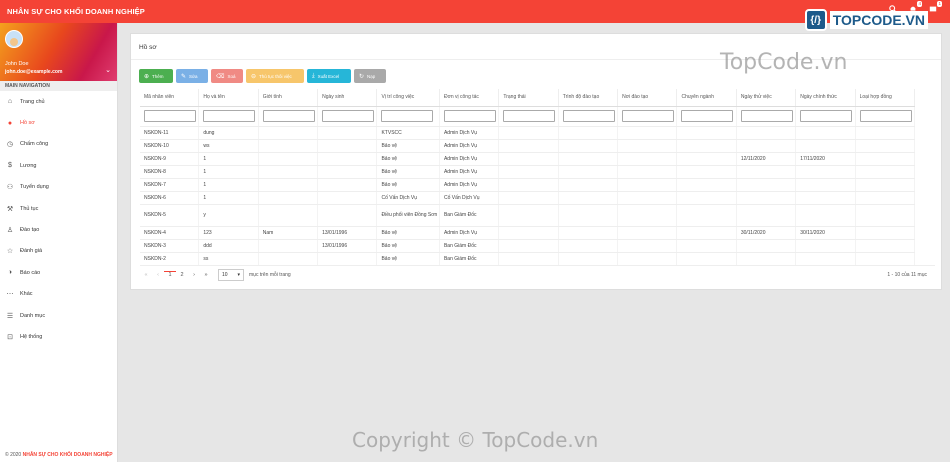 Image resolution: width=950 pixels, height=462 pixels. What do you see at coordinates (347, 233) in the screenshot?
I see `table-cell: 13/01/1996` at bounding box center [347, 233].